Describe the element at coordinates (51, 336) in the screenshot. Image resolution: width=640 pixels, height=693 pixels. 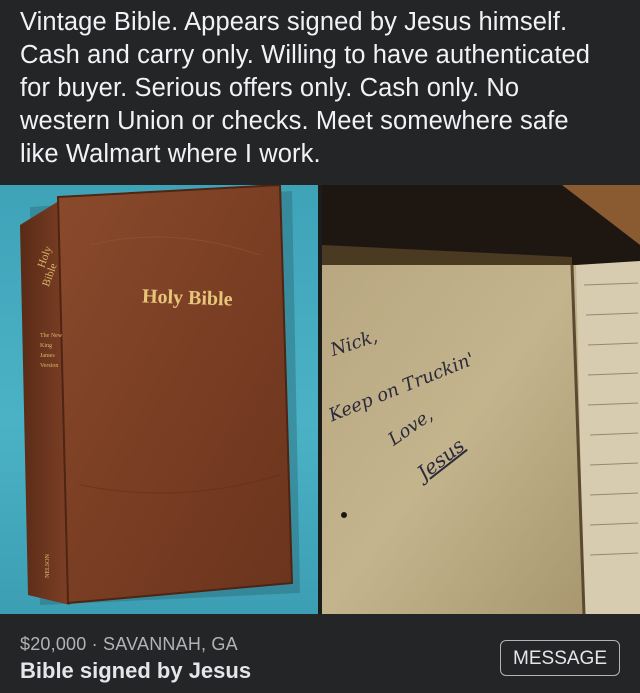
I see `spine-sub-1: The New` at that location.